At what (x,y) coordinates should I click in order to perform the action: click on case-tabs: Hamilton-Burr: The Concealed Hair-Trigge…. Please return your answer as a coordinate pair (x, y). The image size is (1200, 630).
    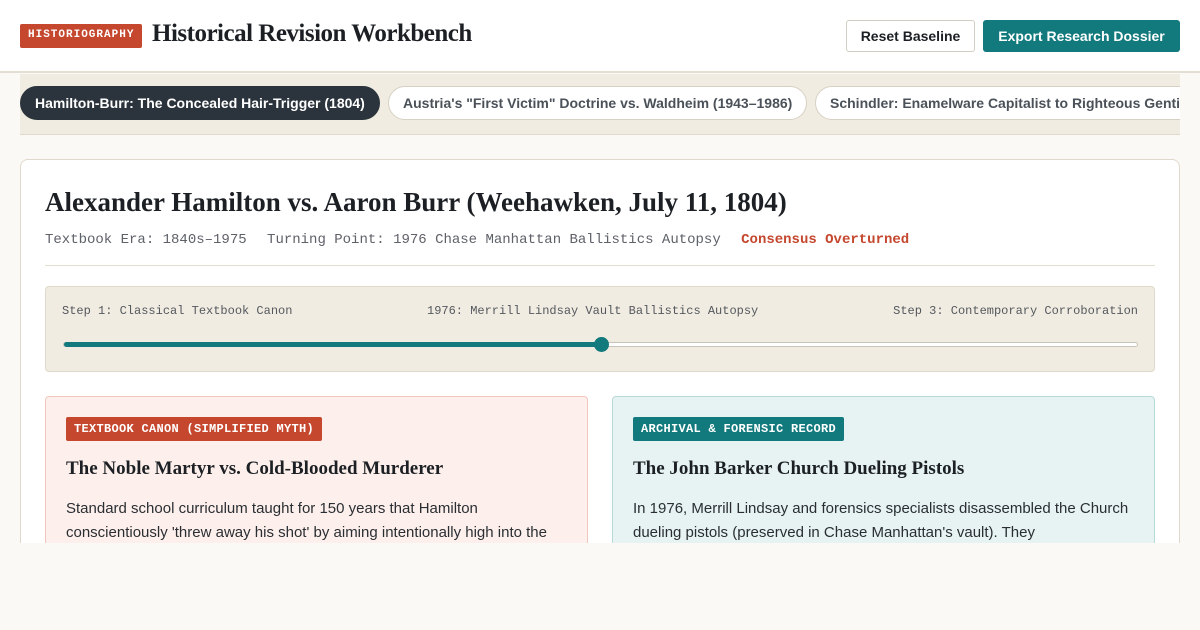
    Looking at the image, I should click on (600, 104).